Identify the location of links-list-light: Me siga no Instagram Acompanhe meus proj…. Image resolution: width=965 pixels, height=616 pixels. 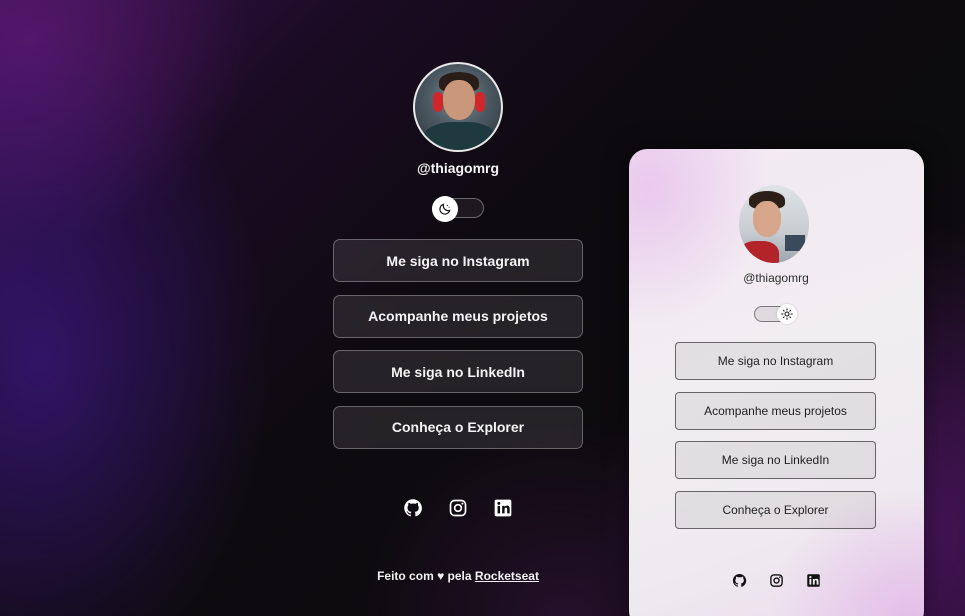
(775, 441).